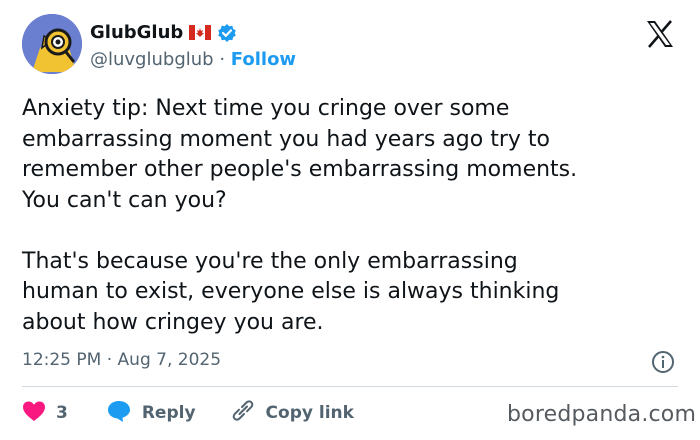  Describe the element at coordinates (663, 362) in the screenshot. I see `info-icon` at that location.